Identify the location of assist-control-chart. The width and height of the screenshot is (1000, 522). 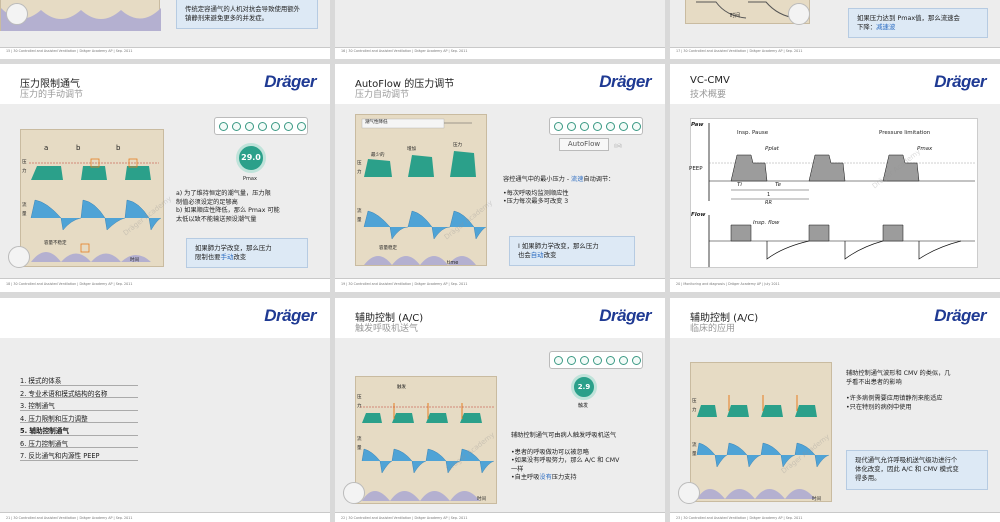
(761, 432).